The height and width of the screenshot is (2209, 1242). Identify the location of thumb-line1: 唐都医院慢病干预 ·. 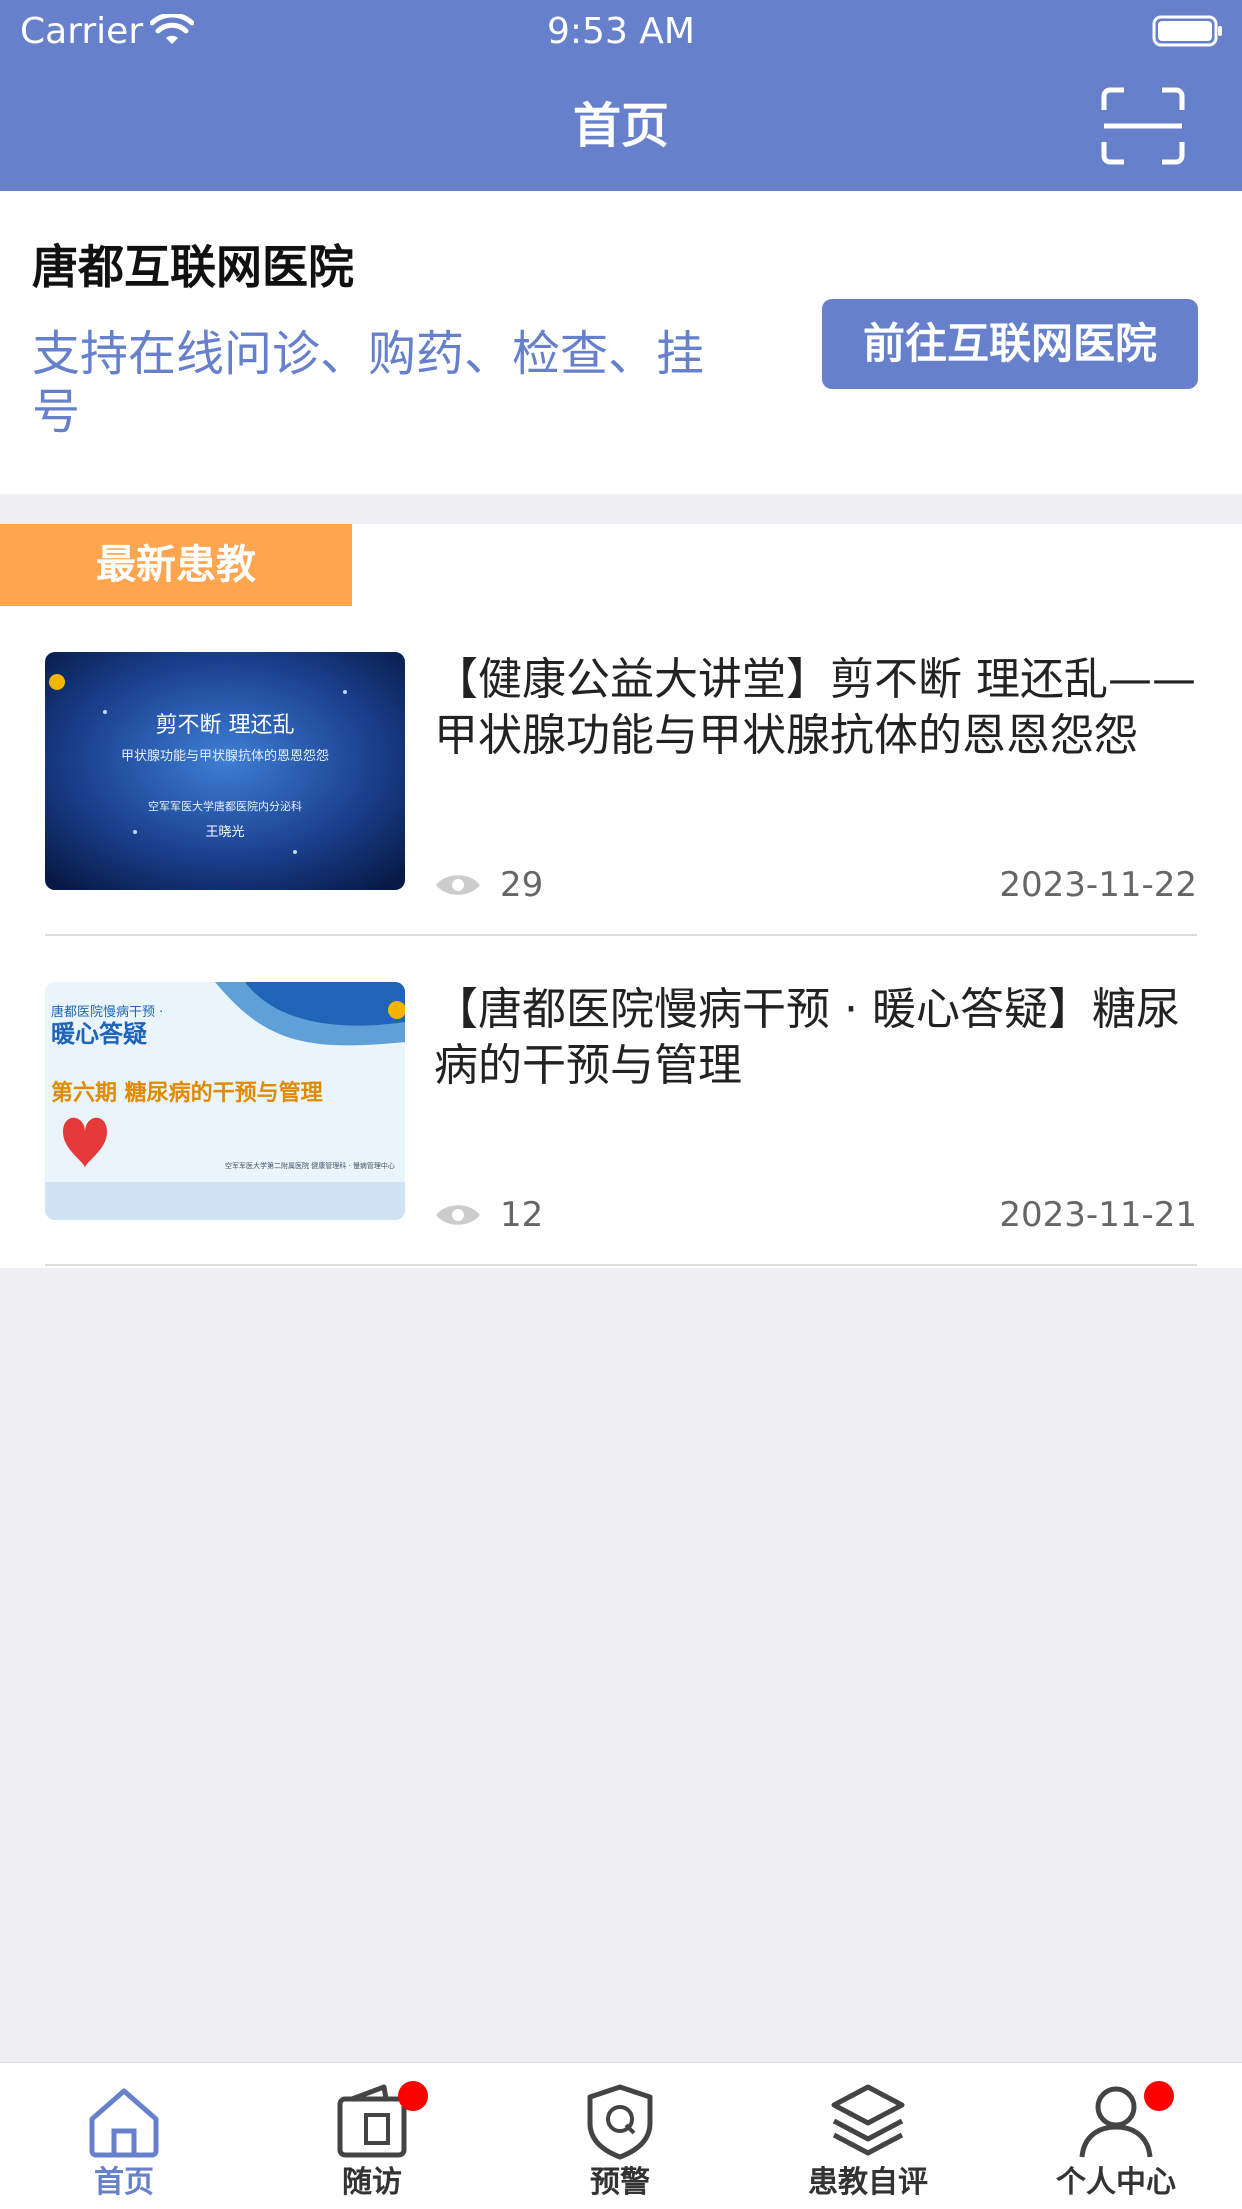
(107, 1012).